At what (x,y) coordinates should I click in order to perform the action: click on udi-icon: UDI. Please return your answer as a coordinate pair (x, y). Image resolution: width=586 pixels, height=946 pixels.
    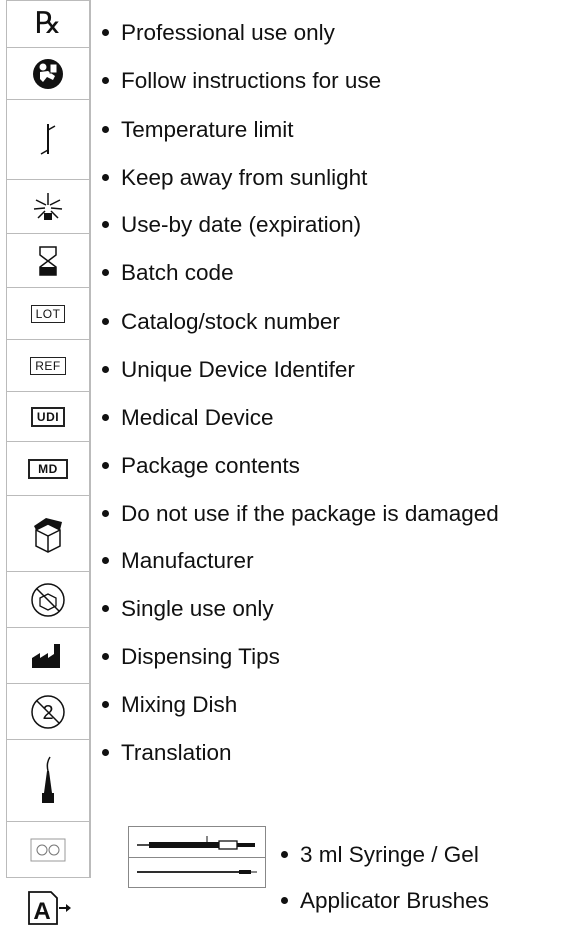
    Looking at the image, I should click on (48, 417).